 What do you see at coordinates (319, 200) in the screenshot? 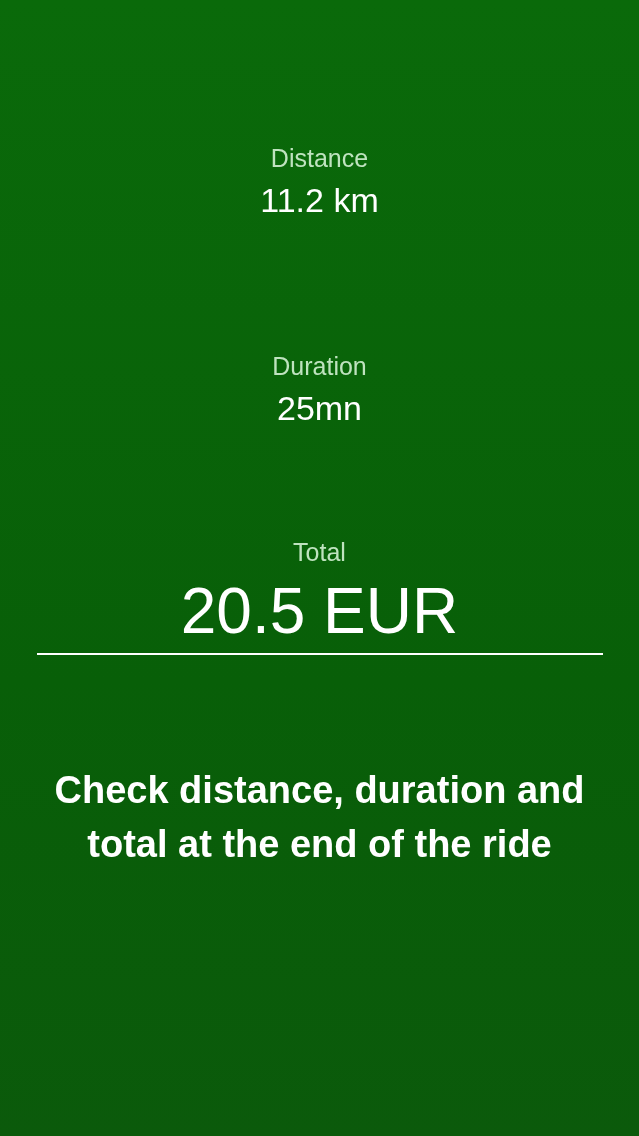
I see `metric-value: 11.2 km` at bounding box center [319, 200].